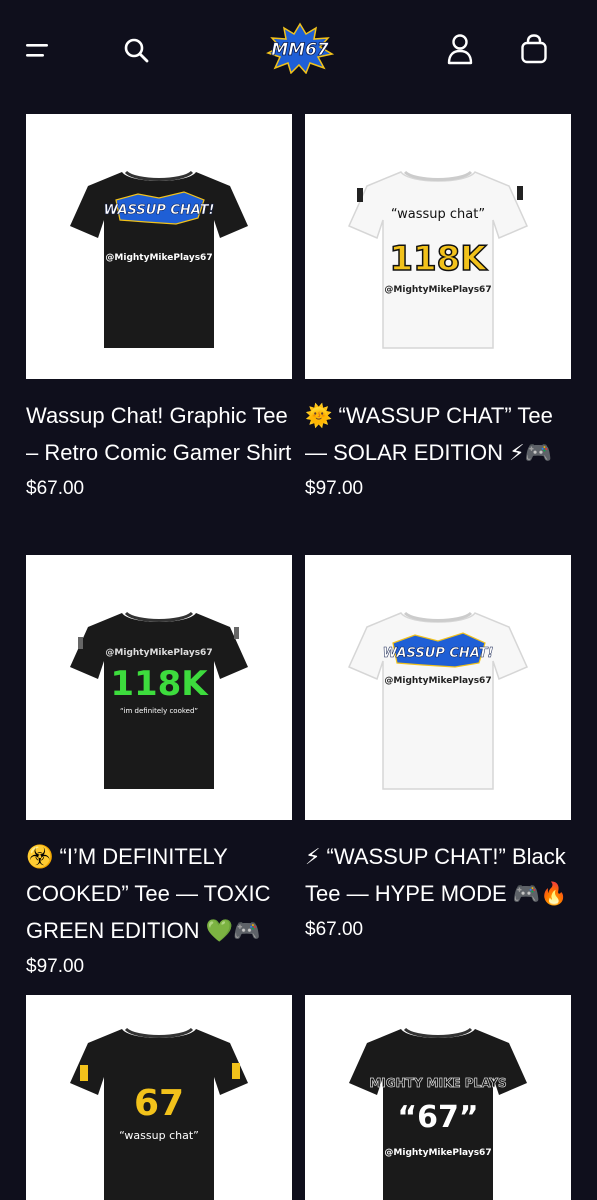 This screenshot has height=1200, width=597. Describe the element at coordinates (438, 434) in the screenshot. I see `product-title: 🌞 “WASSUP CHAT” Tee — SOLAR EDITION ⚡🎮` at that location.